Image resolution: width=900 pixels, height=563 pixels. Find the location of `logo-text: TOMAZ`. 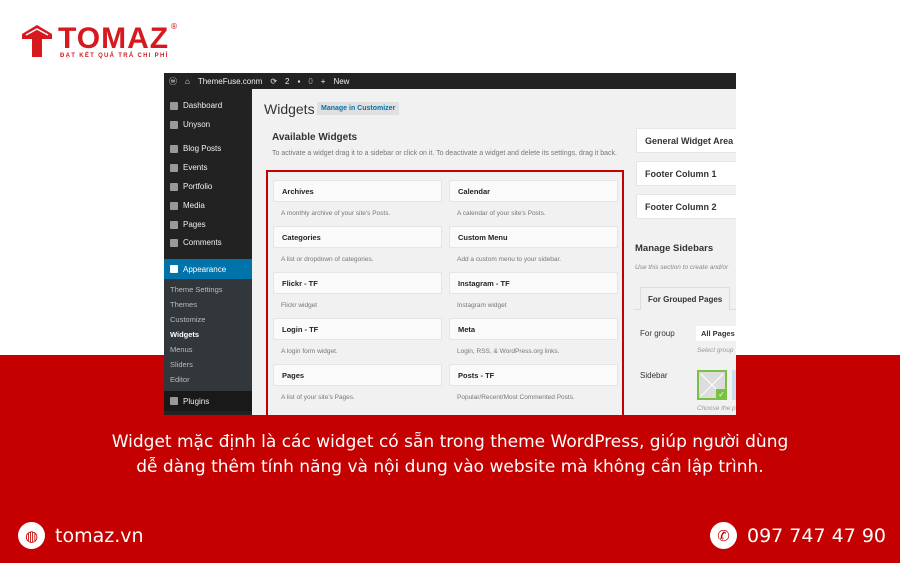

logo-text: TOMAZ is located at coordinates (114, 38).